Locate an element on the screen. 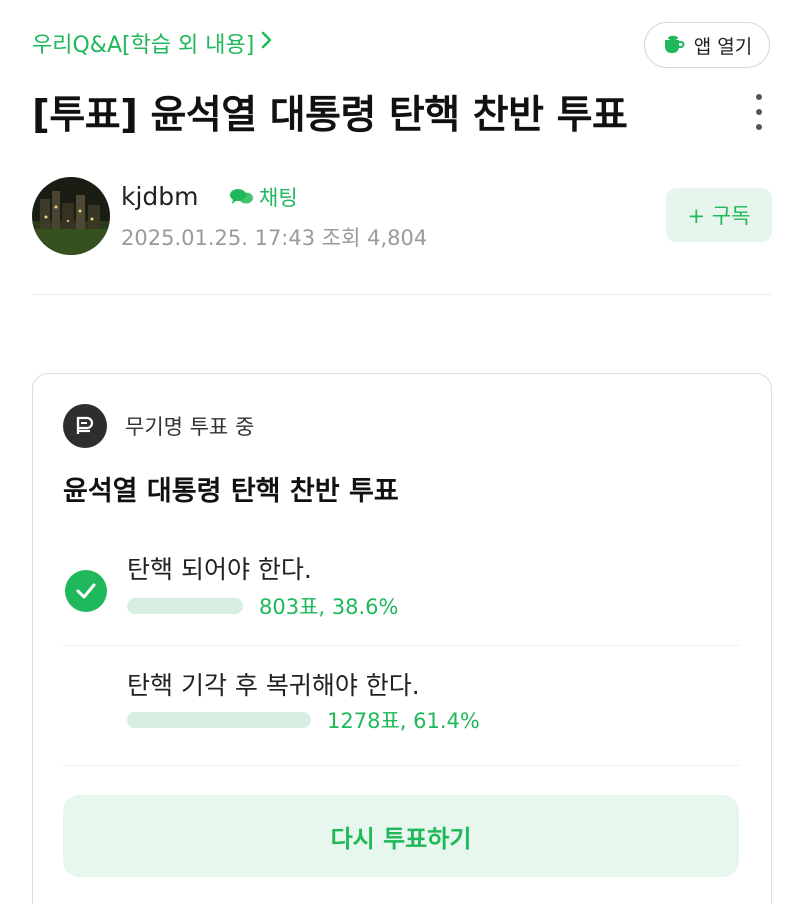 Image resolution: width=800 pixels, height=904 pixels. poll-option-label: 탄핵 되어야 한다. is located at coordinates (219, 569).